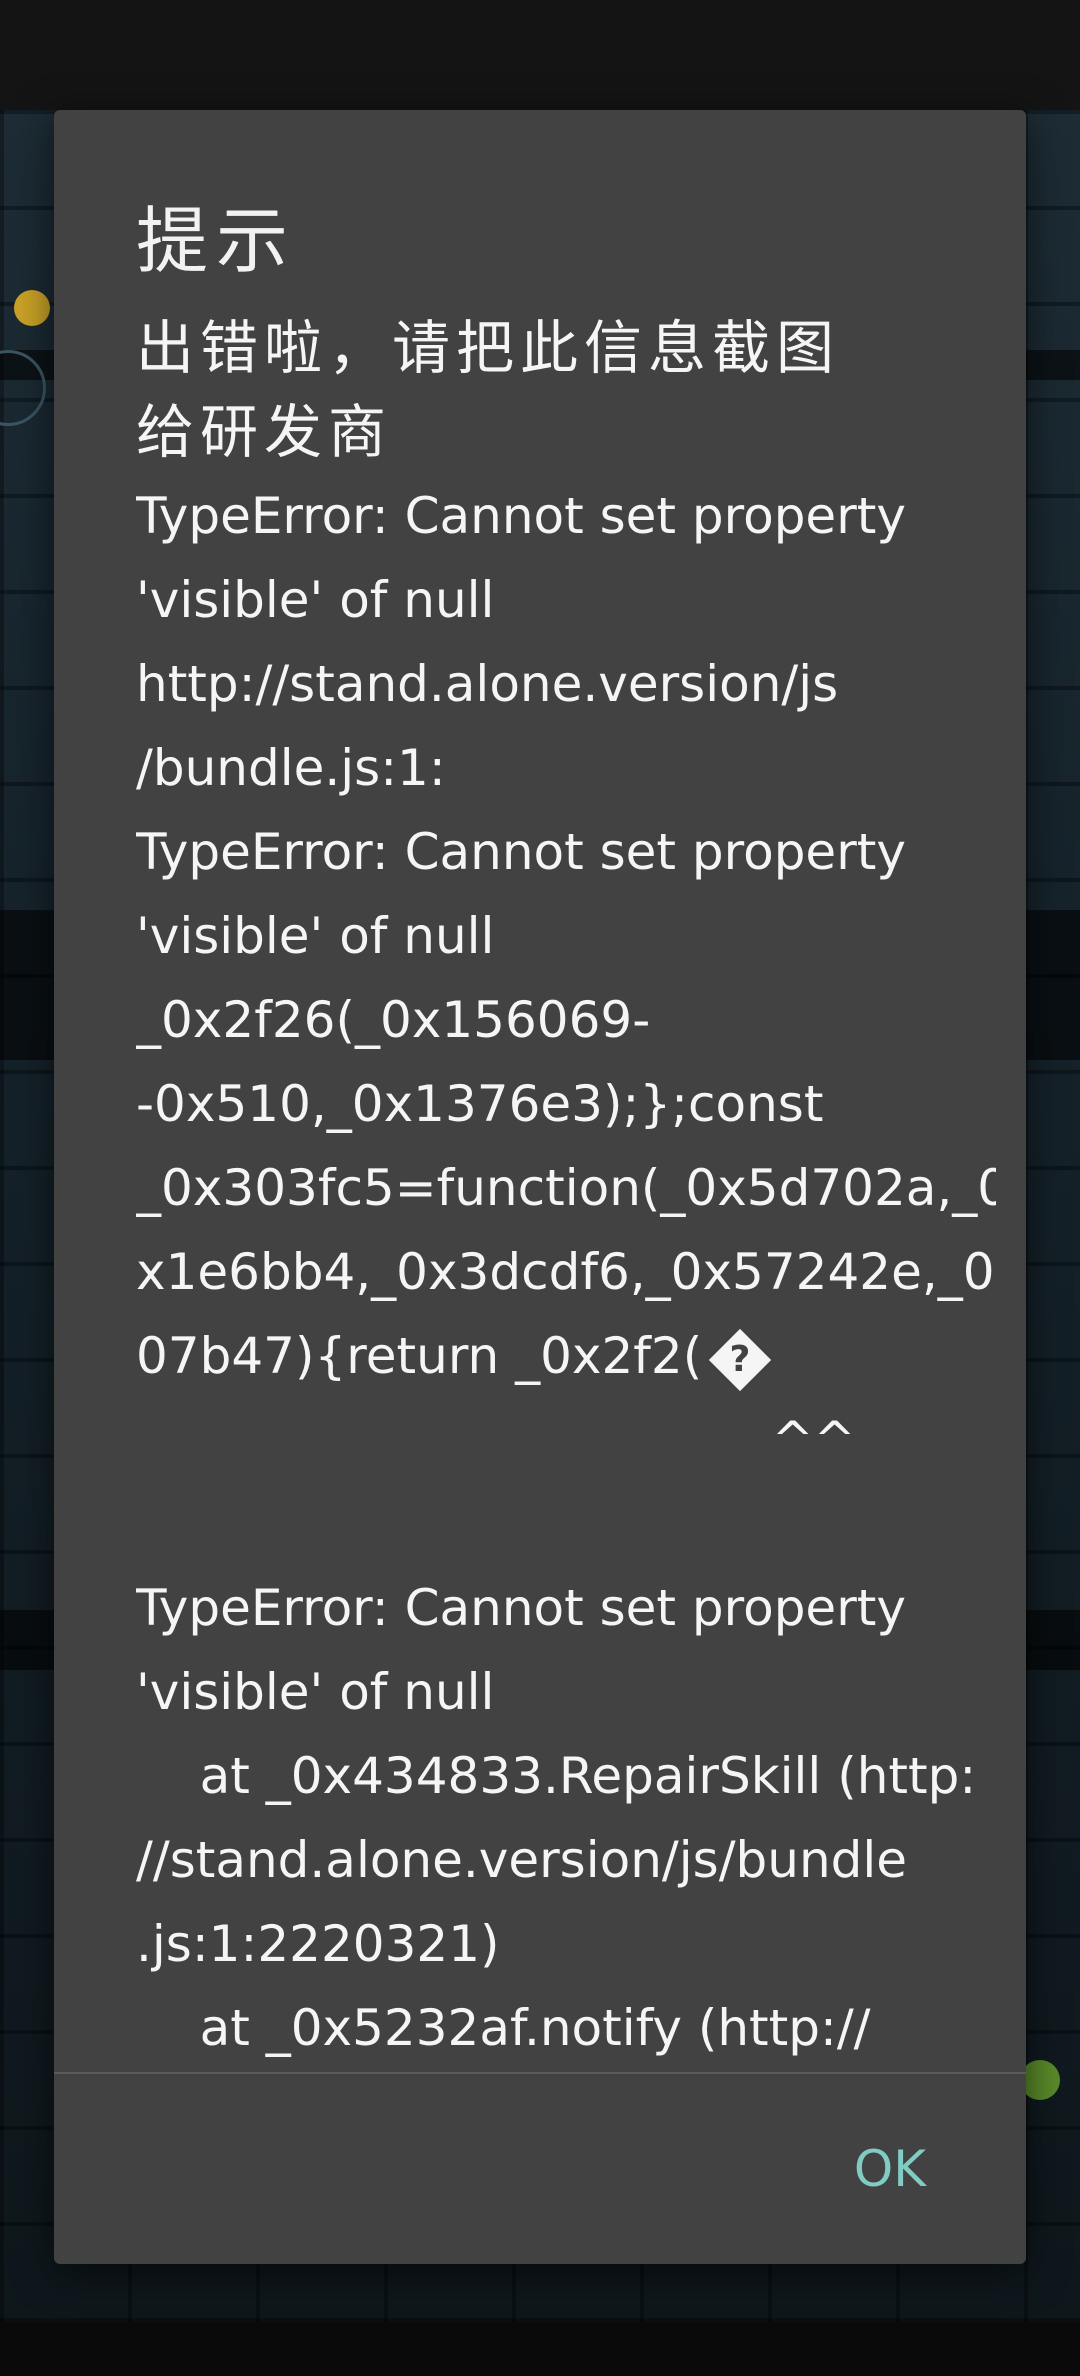 The image size is (1080, 2376). I want to click on coin-icon, so click(32, 308).